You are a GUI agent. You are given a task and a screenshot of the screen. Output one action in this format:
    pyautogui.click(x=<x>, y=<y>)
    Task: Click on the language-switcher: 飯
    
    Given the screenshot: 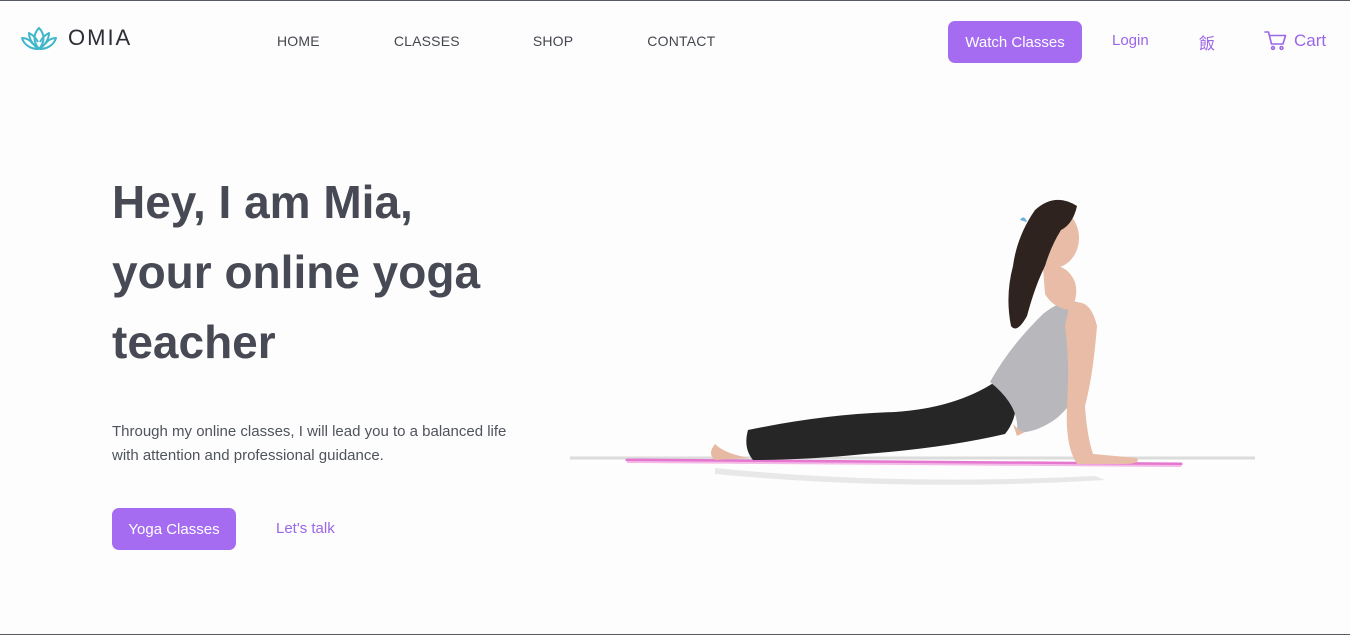 What is the action you would take?
    pyautogui.click(x=1207, y=42)
    